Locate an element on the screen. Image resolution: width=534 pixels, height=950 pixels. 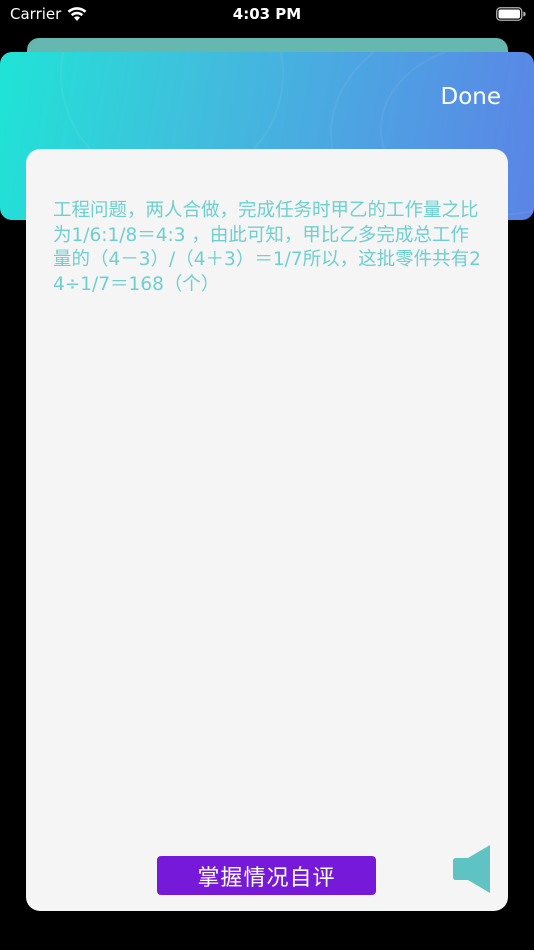
status-bar: Carrier 4:03 PM is located at coordinates (267, 15).